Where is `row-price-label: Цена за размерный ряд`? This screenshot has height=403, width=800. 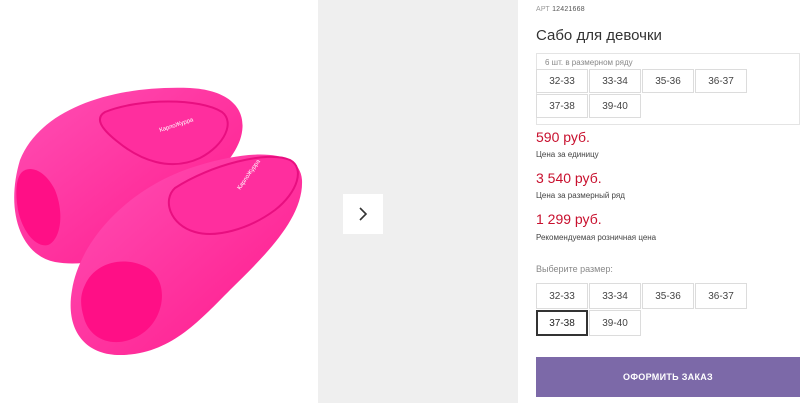
row-price-label: Цена за размерный ряд is located at coordinates (580, 195).